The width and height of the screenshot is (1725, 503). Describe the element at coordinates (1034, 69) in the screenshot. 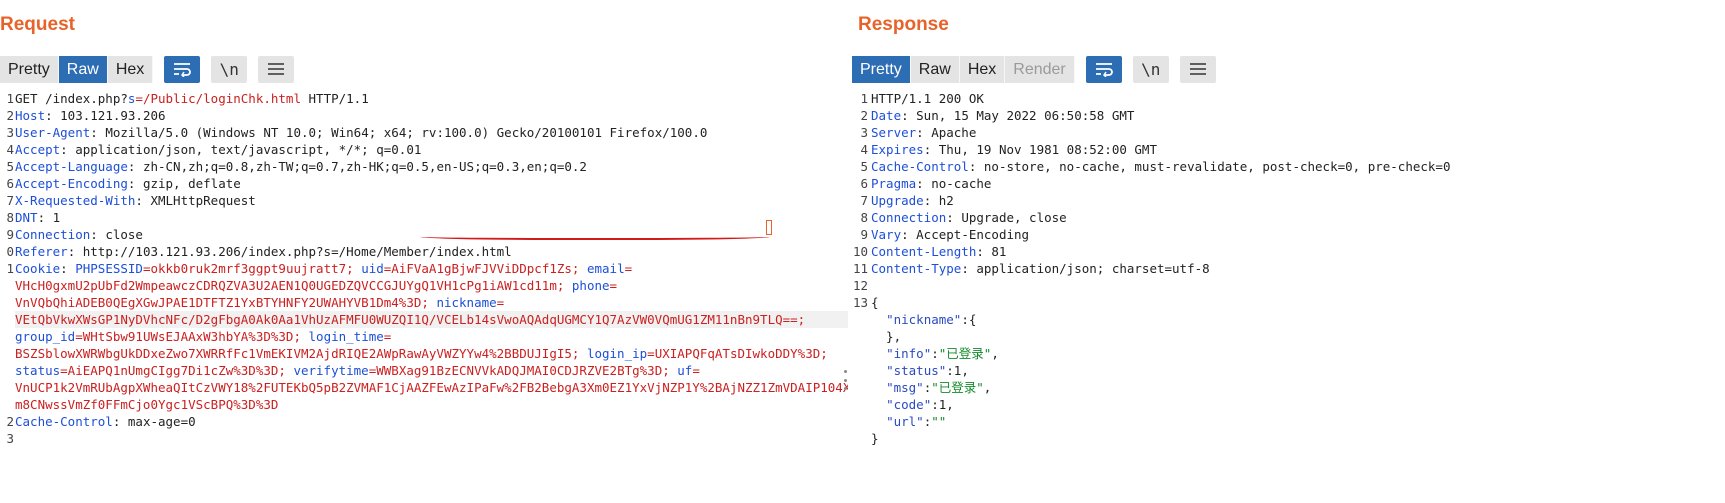

I see `response-toolbar: Pretty Raw Hex Render \n` at that location.